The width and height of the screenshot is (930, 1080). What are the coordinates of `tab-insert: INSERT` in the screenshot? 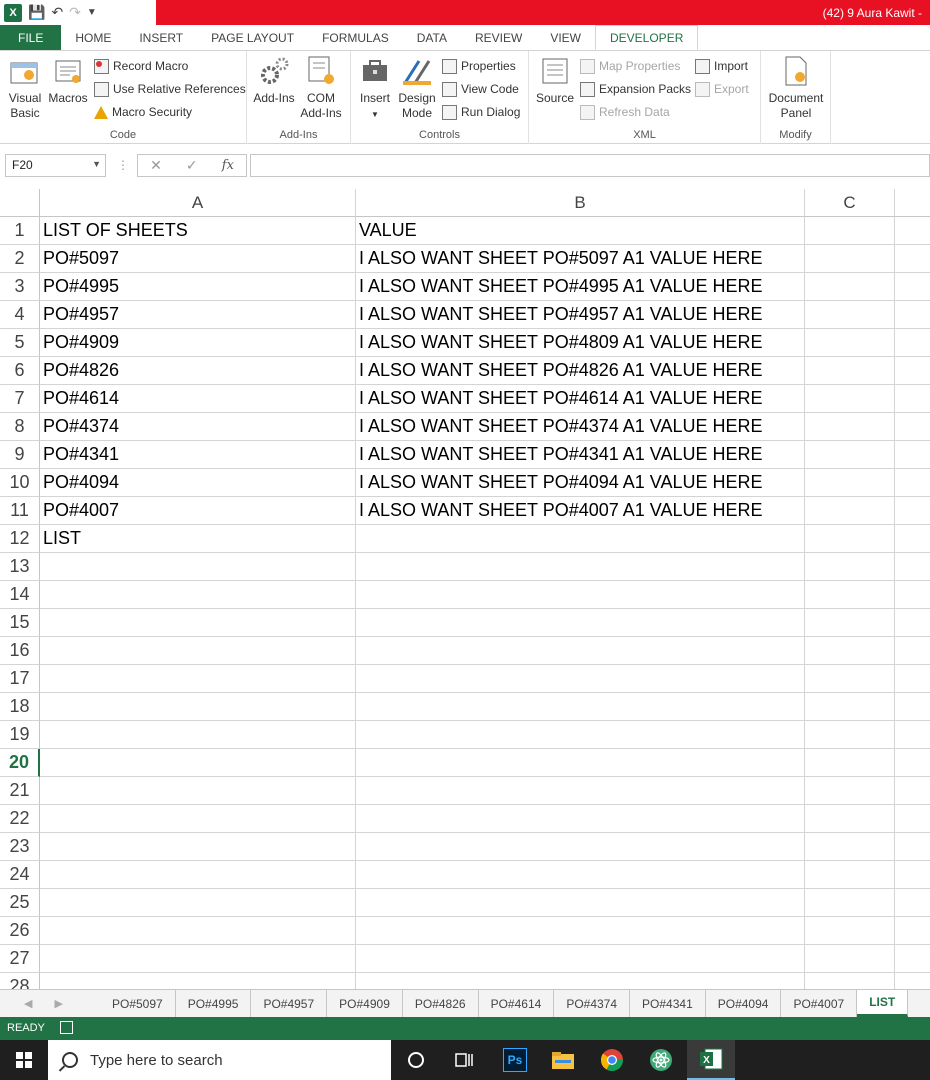 It's located at (161, 37).